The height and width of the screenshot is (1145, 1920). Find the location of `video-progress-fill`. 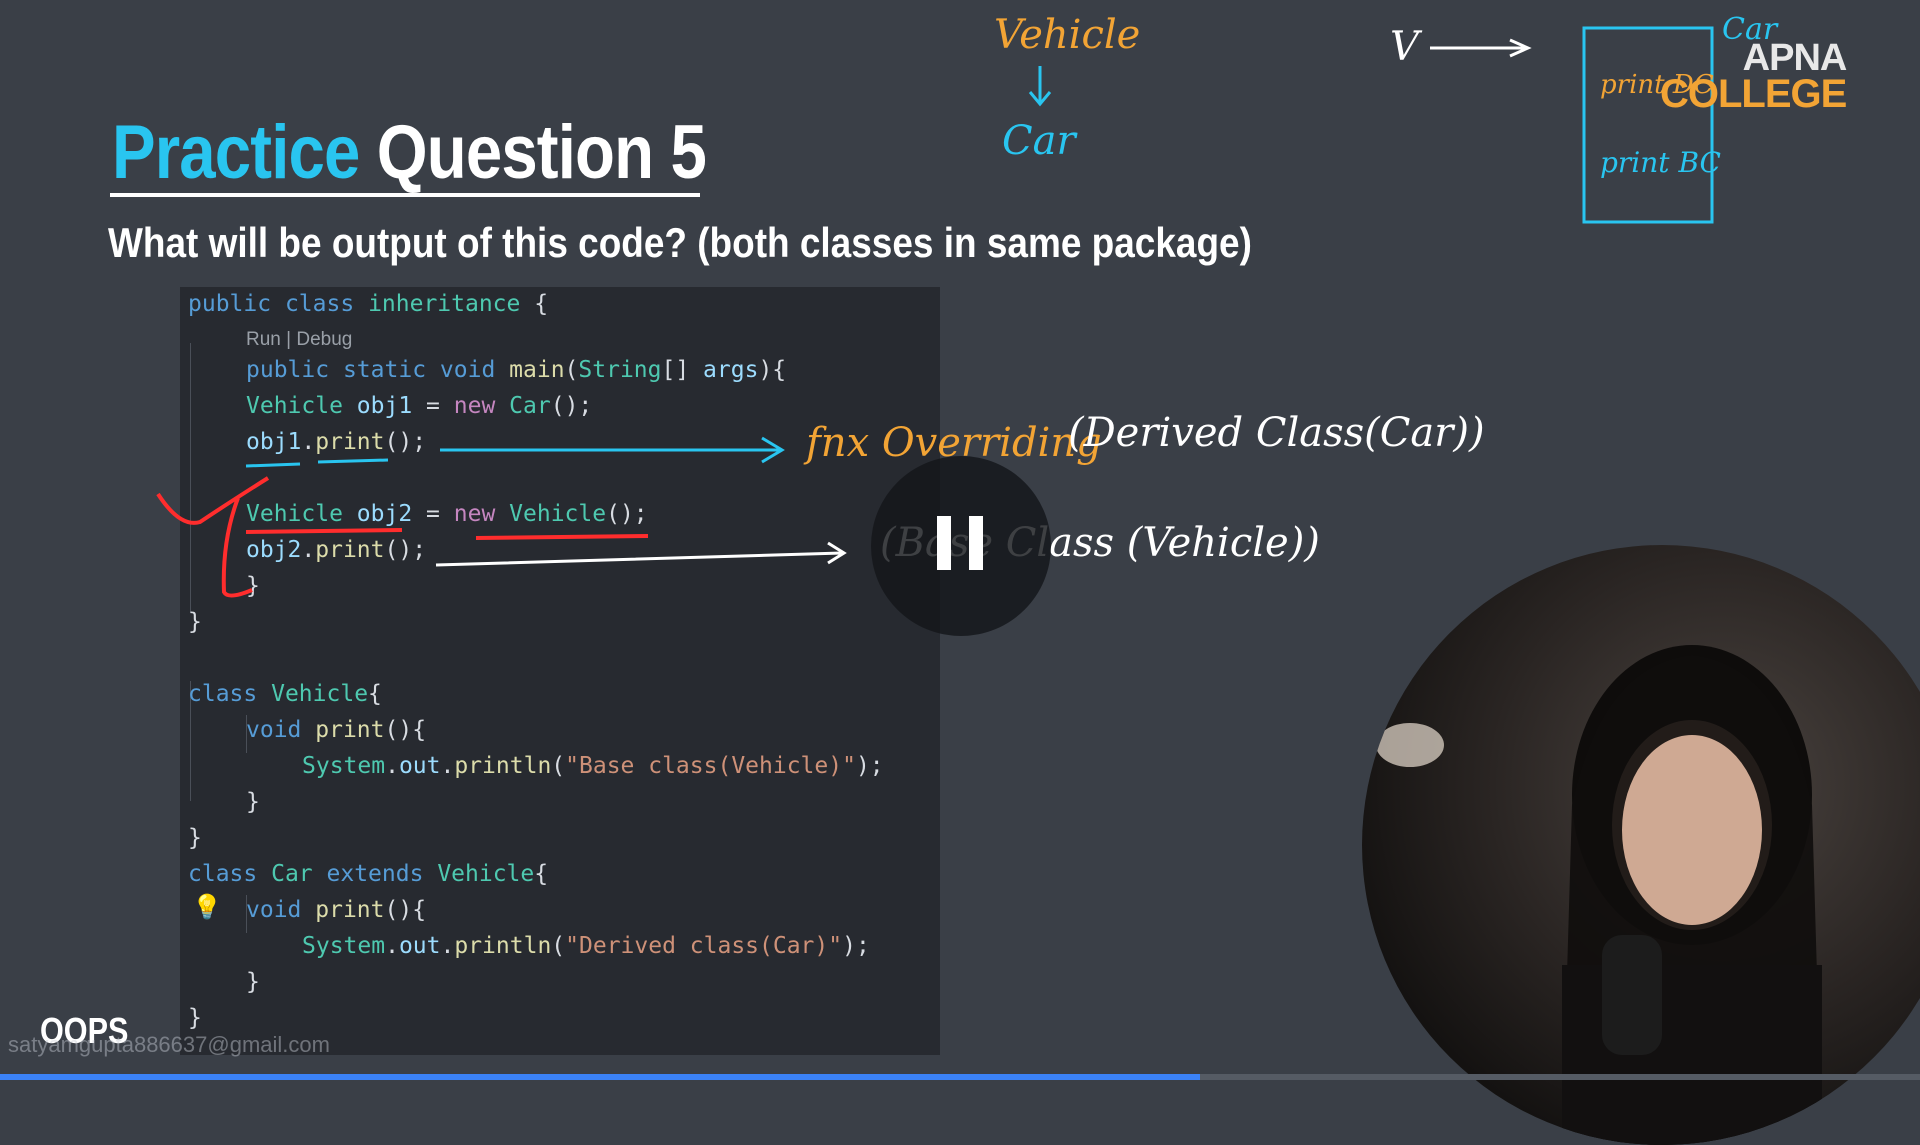

video-progress-fill is located at coordinates (600, 1077).